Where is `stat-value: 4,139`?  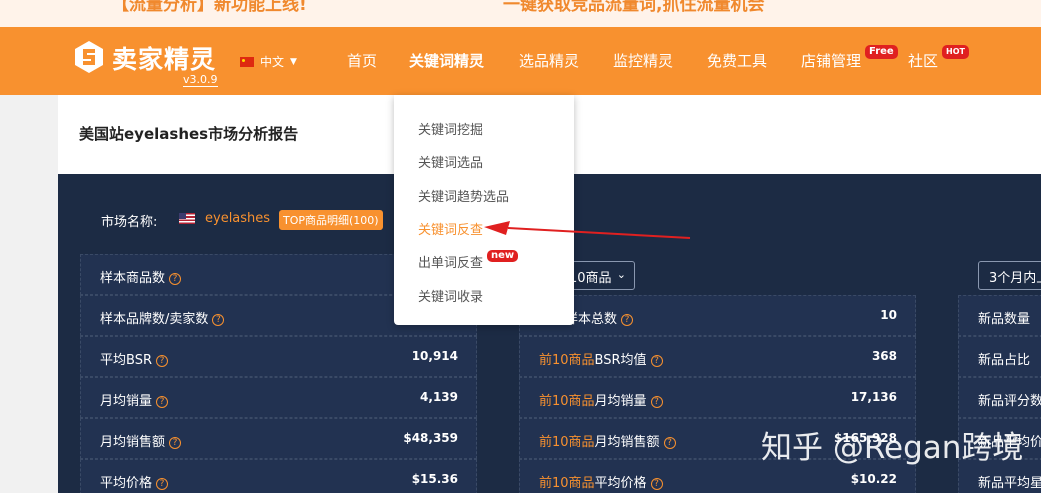 stat-value: 4,139 is located at coordinates (439, 397).